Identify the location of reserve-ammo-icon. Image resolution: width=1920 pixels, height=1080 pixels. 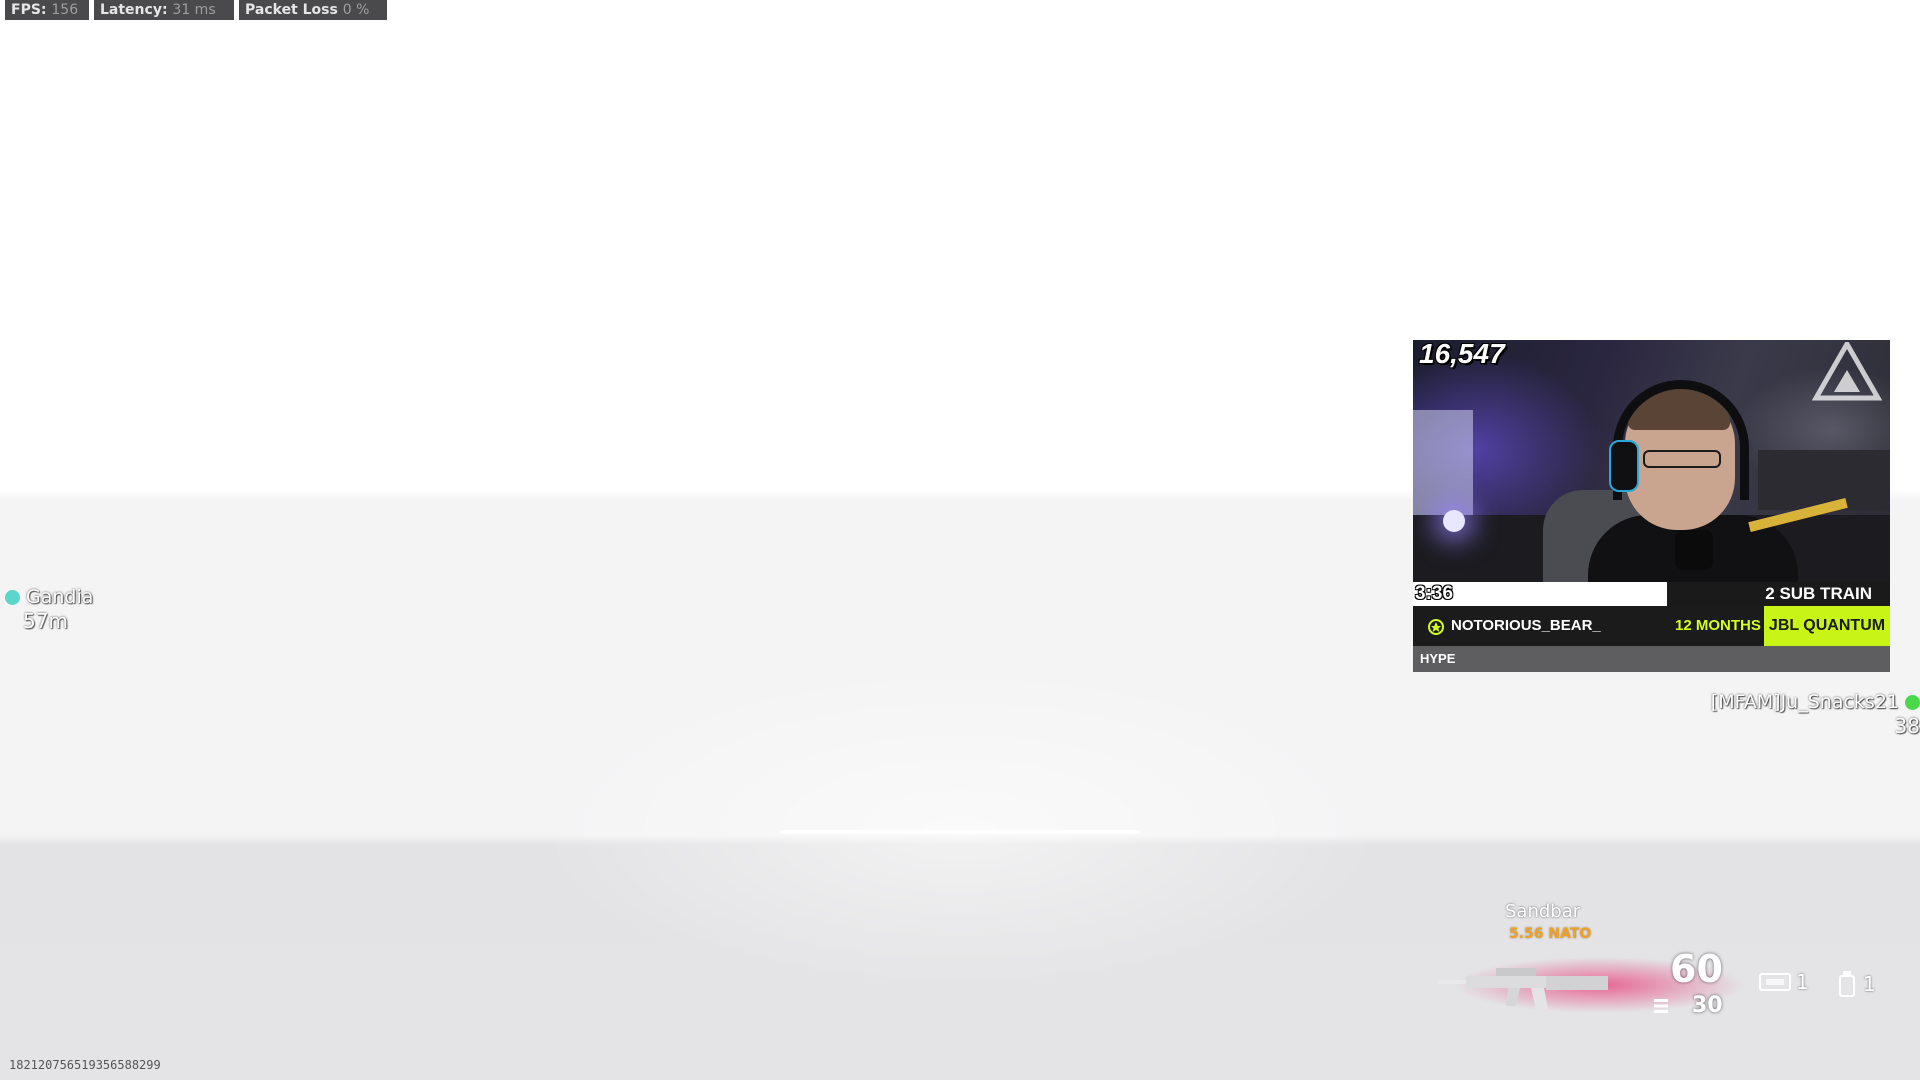
(1661, 1006).